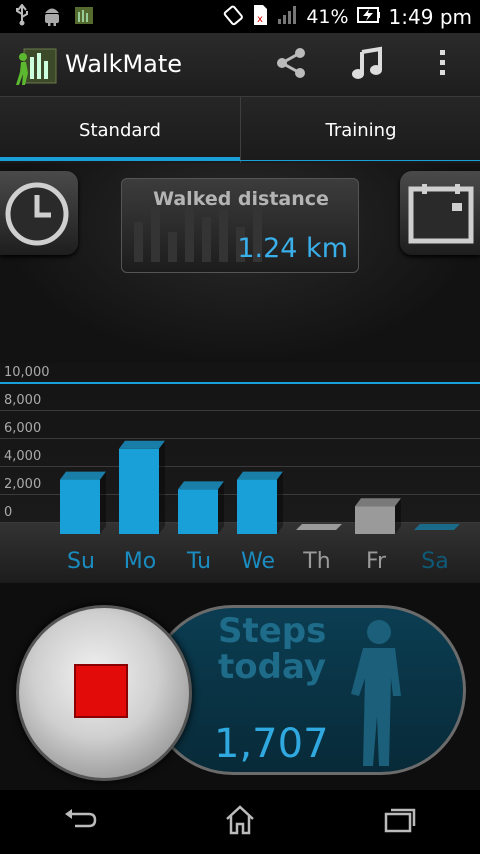 The image size is (480, 854). I want to click on day-label-tu: Tu, so click(199, 561).